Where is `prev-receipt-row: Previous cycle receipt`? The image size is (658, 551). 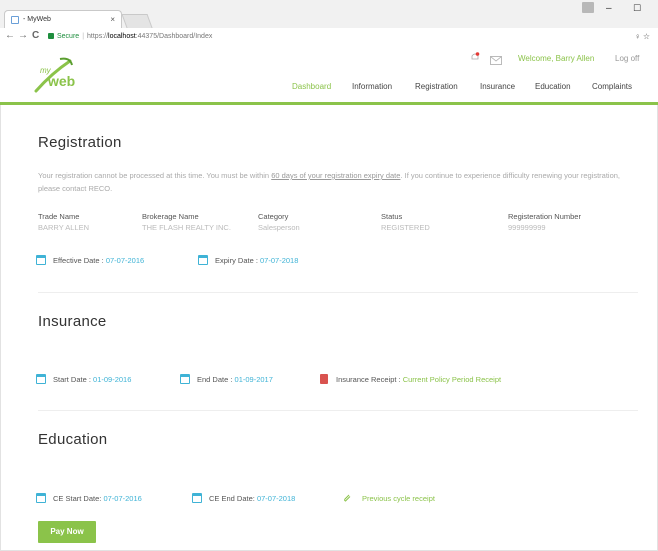 prev-receipt-row: Previous cycle receipt is located at coordinates (388, 498).